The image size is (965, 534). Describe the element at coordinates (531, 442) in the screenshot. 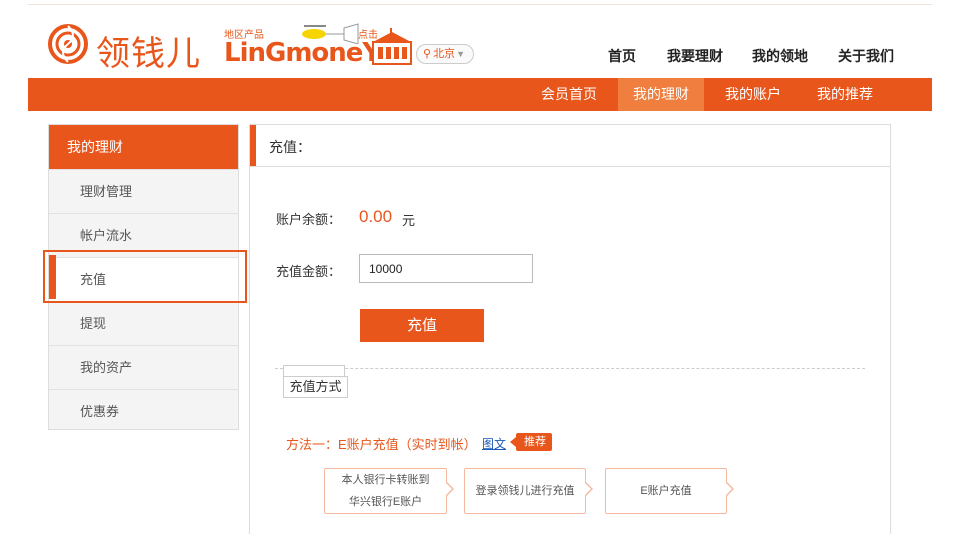

I see `recommend-badge: 推荐` at that location.